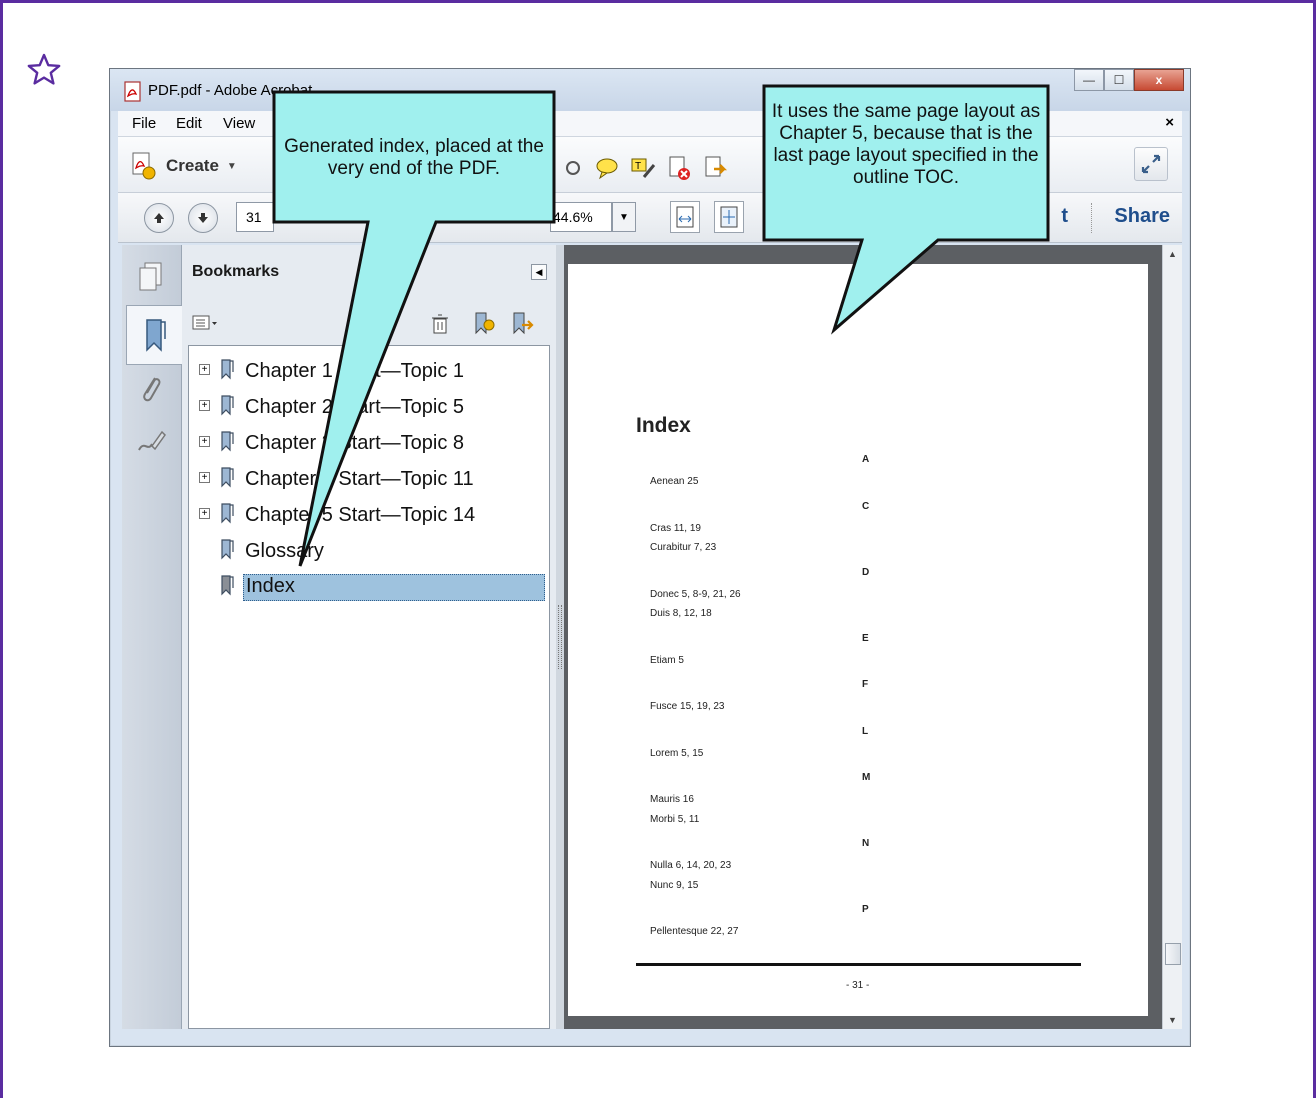 The height and width of the screenshot is (1098, 1316). Describe the element at coordinates (539, 272) in the screenshot. I see `collapse-panel-button: ◀` at that location.